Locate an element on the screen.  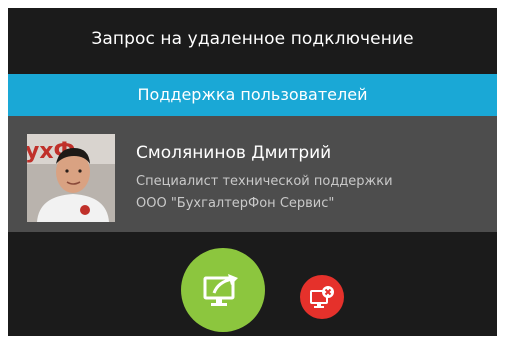
monitor-disconnect-icon is located at coordinates (322, 297).